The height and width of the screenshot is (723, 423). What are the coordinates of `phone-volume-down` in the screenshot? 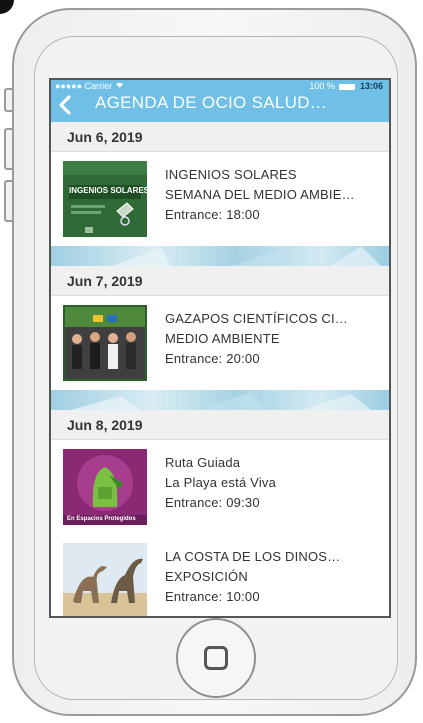 It's located at (8, 201).